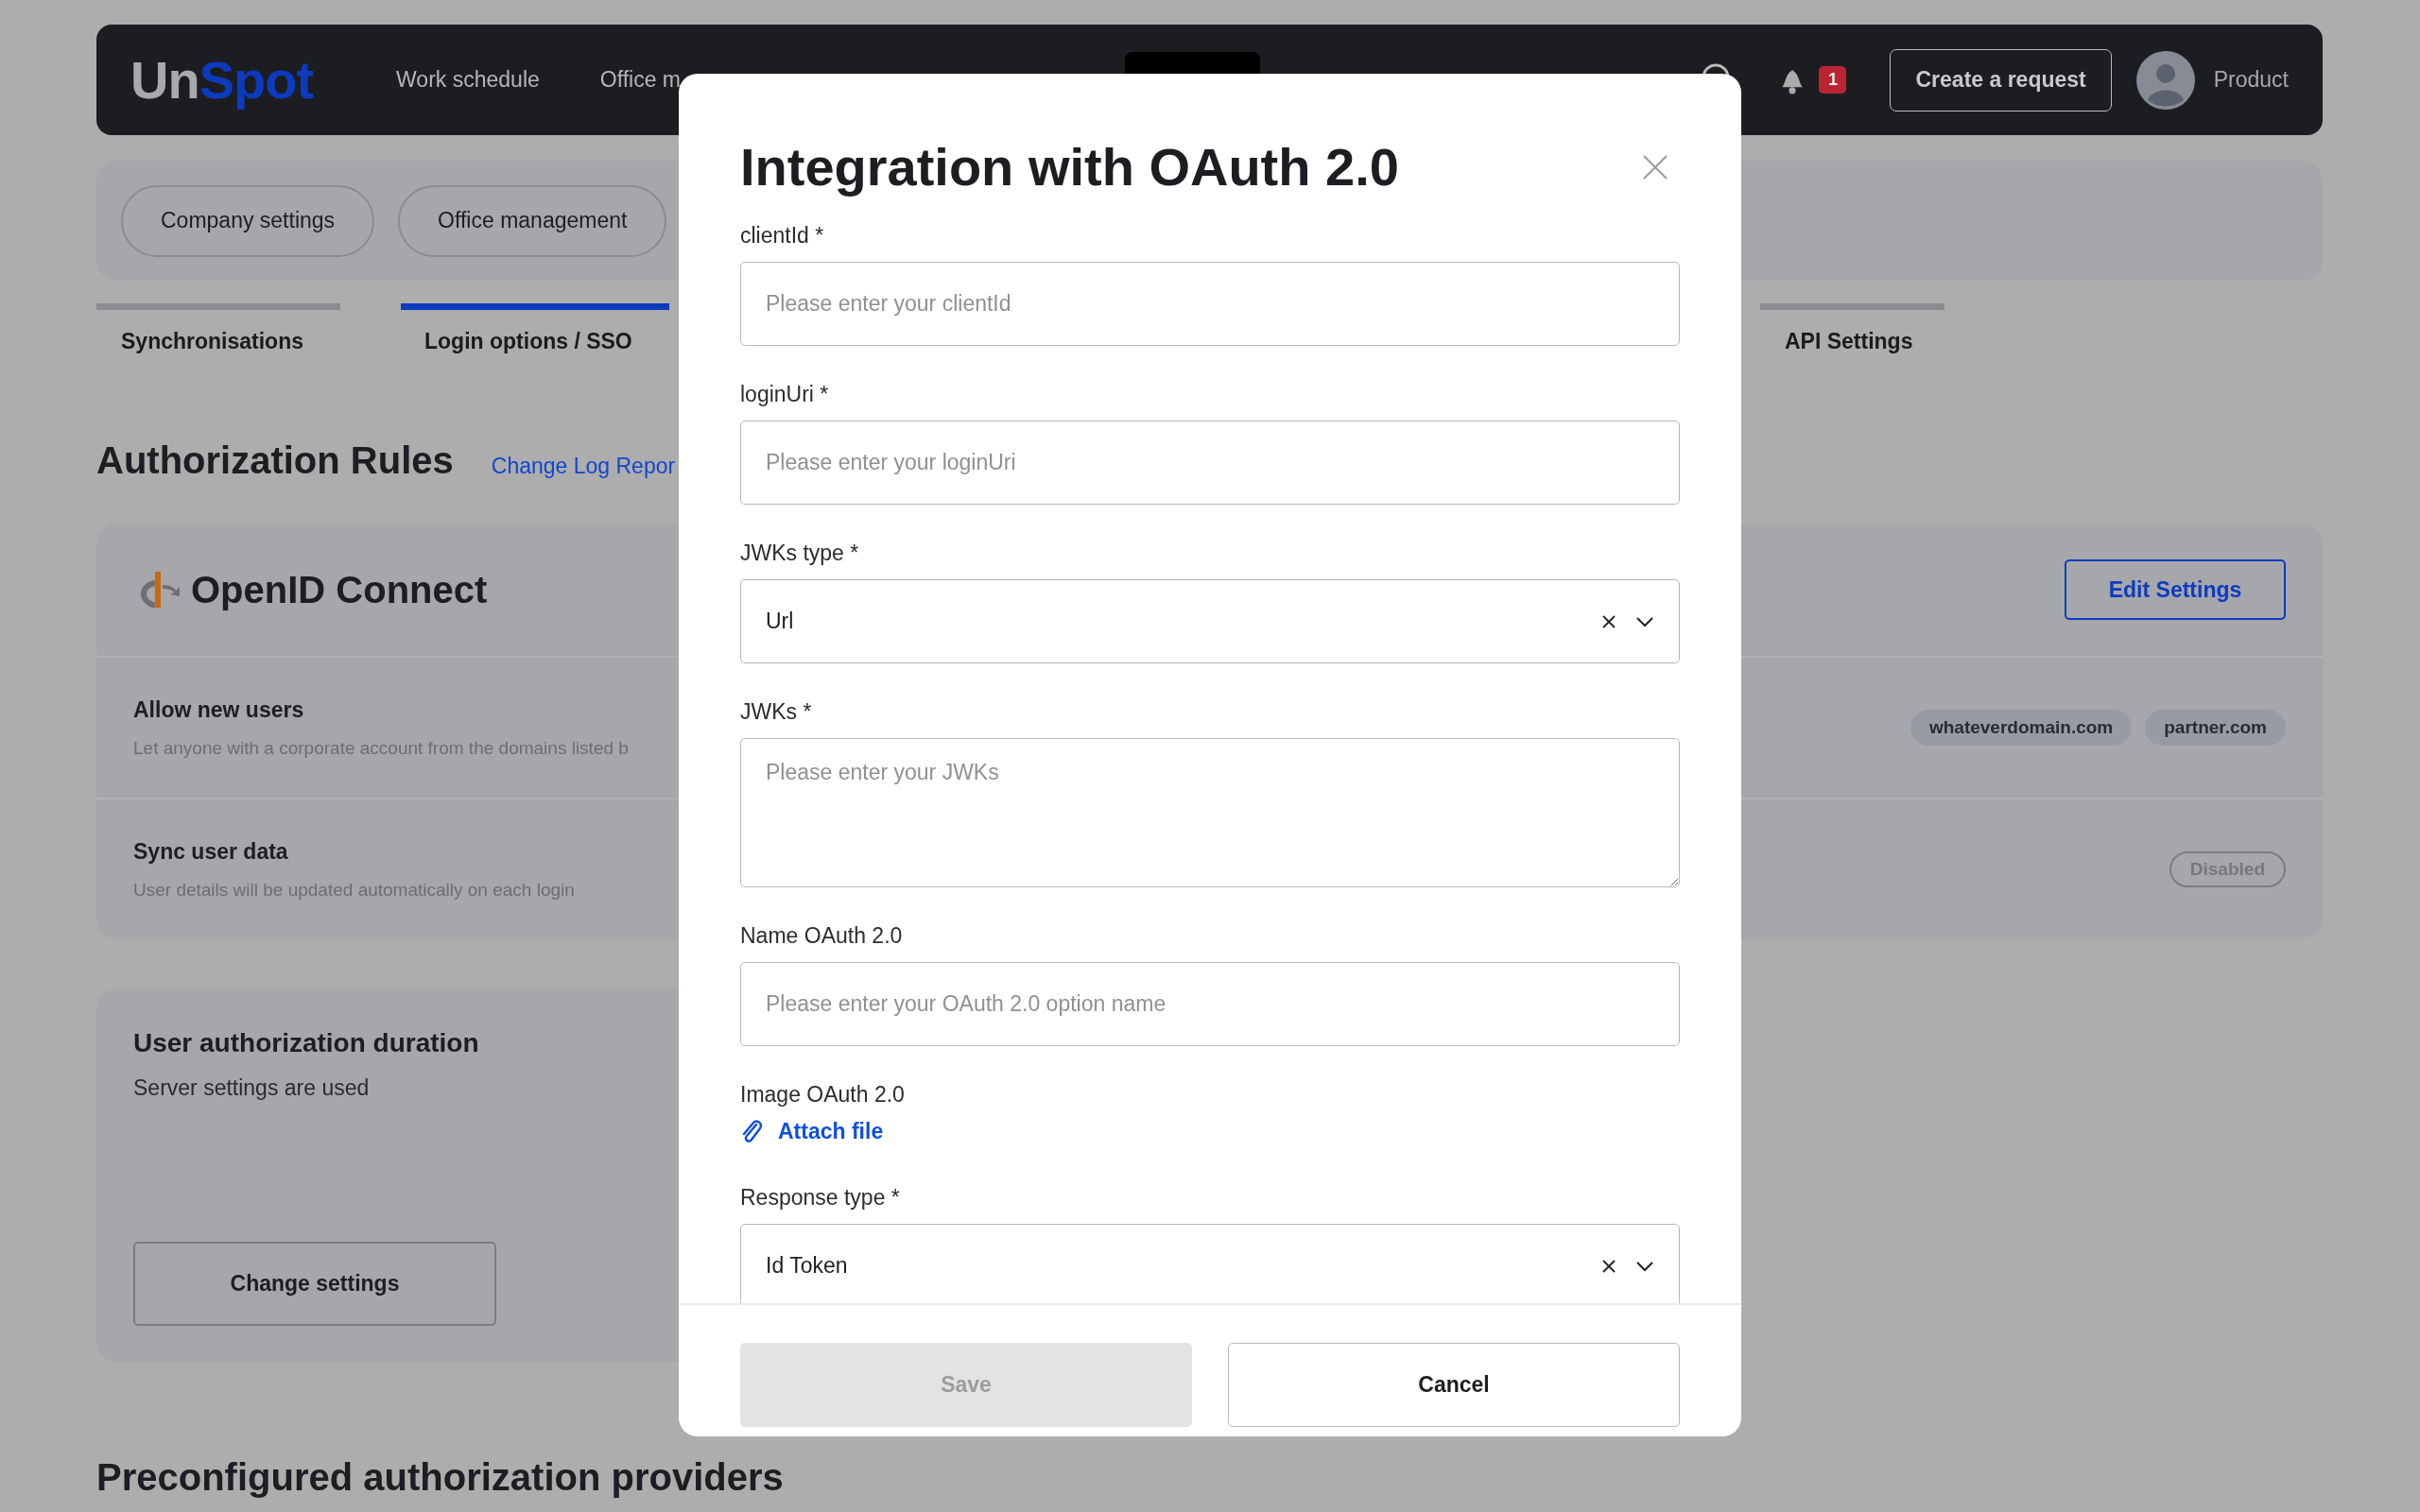 The image size is (2420, 1512). What do you see at coordinates (1210, 304) in the screenshot?
I see `input-field: Please enter your clientId` at bounding box center [1210, 304].